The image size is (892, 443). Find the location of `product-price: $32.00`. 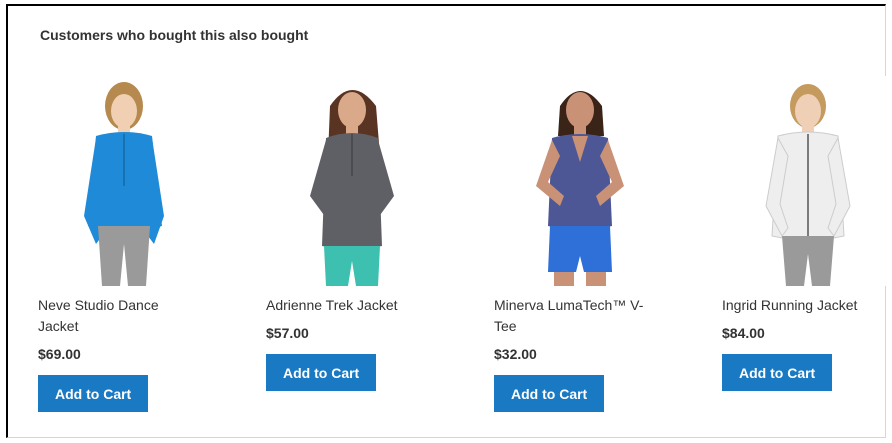

product-price: $32.00 is located at coordinates (515, 354).